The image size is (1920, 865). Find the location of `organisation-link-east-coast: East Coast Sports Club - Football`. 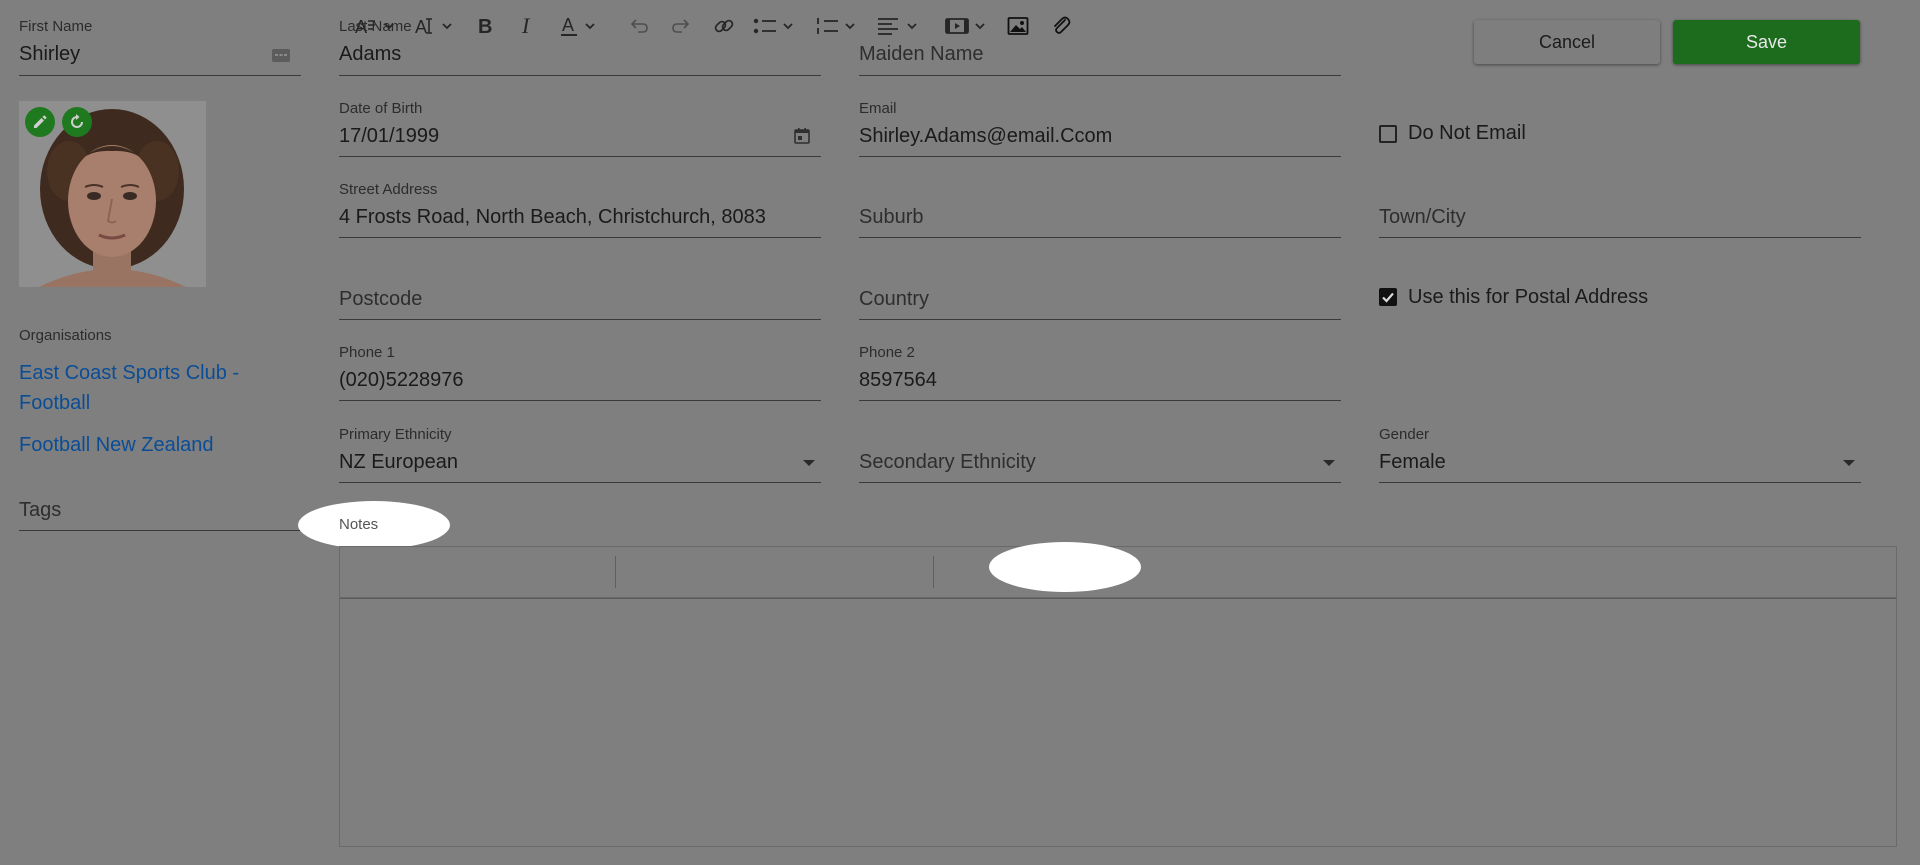

organisation-link-east-coast: East Coast Sports Club - Football is located at coordinates (139, 388).